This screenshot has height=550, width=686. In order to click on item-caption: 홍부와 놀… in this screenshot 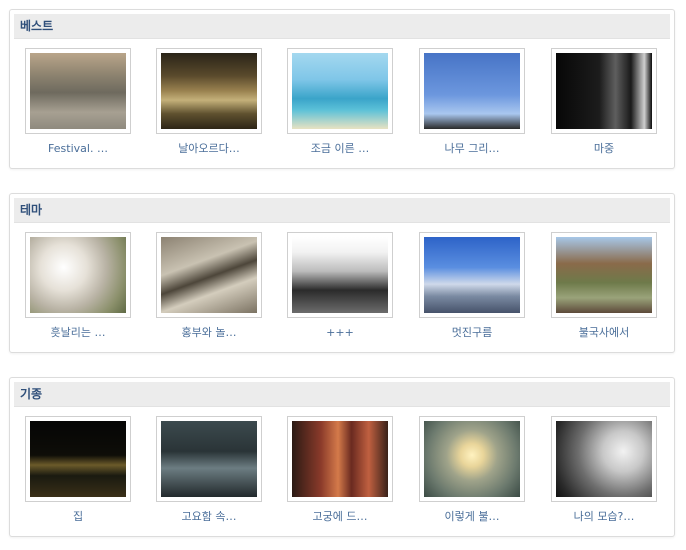, I will do `click(209, 333)`.